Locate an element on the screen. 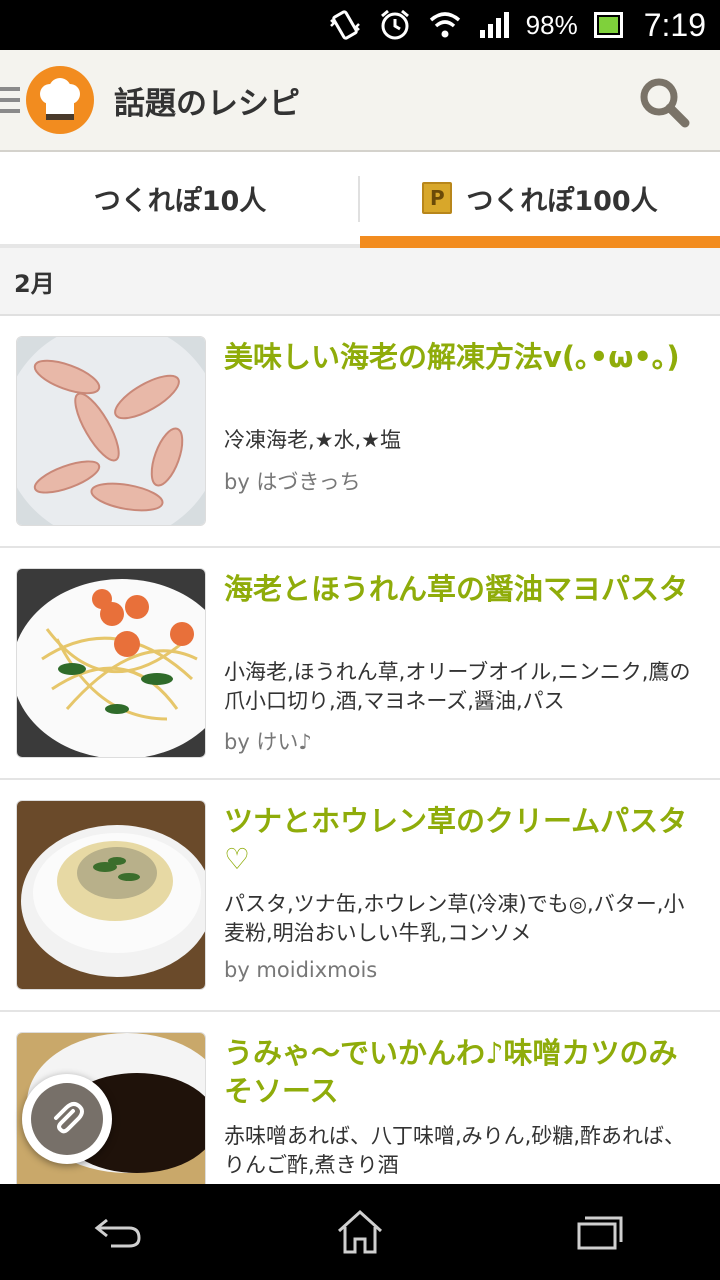 The width and height of the screenshot is (720, 1280). recipe-title: ツナとホウレン草のクリームパスタ♡ is located at coordinates (459, 840).